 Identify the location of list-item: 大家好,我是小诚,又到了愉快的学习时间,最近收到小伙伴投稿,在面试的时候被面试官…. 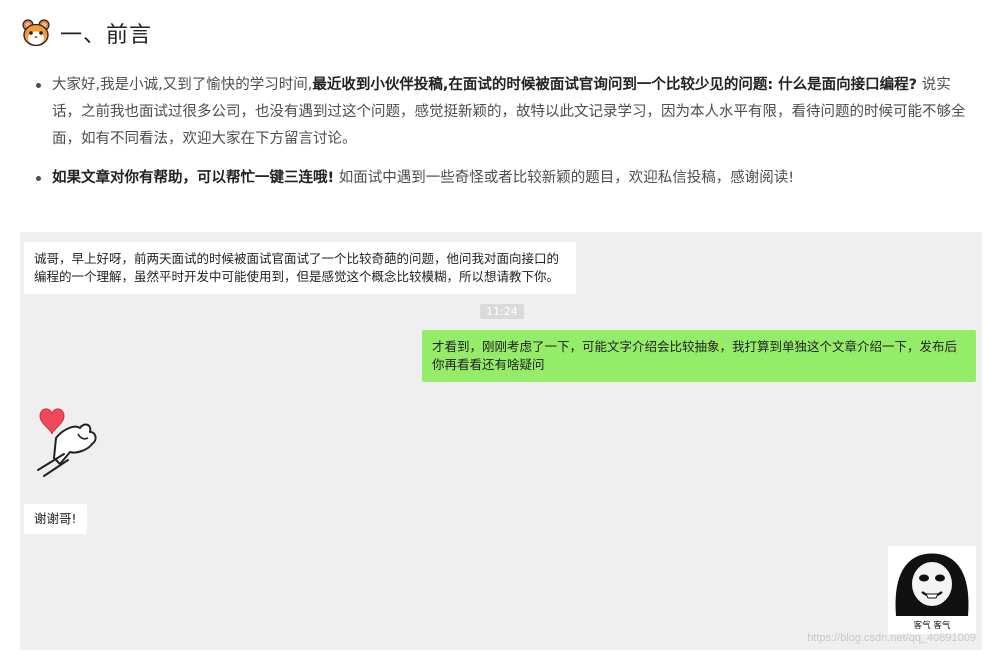
(504, 112).